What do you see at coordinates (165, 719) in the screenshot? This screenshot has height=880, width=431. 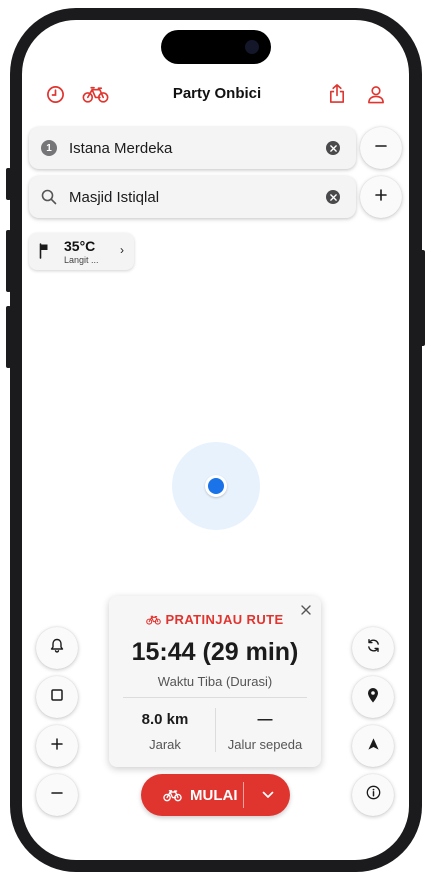 I see `distance-value: 8.0 km` at bounding box center [165, 719].